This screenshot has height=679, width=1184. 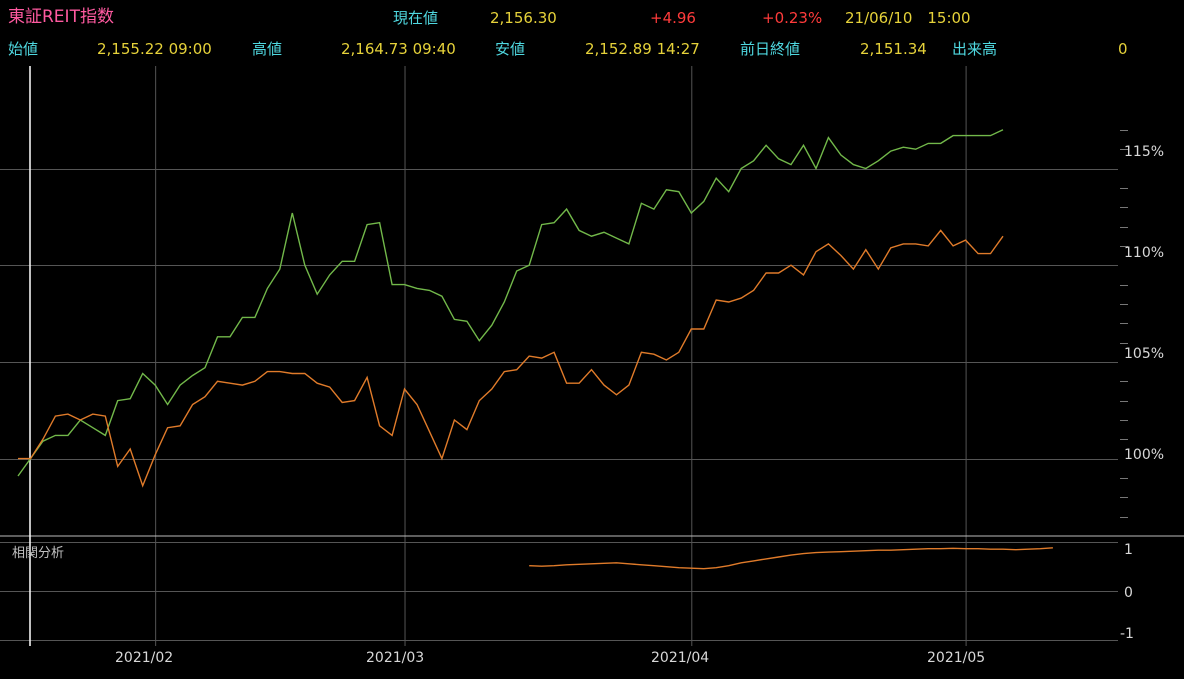 What do you see at coordinates (956, 658) in the screenshot?
I see `x-tick-label: 2021/05` at bounding box center [956, 658].